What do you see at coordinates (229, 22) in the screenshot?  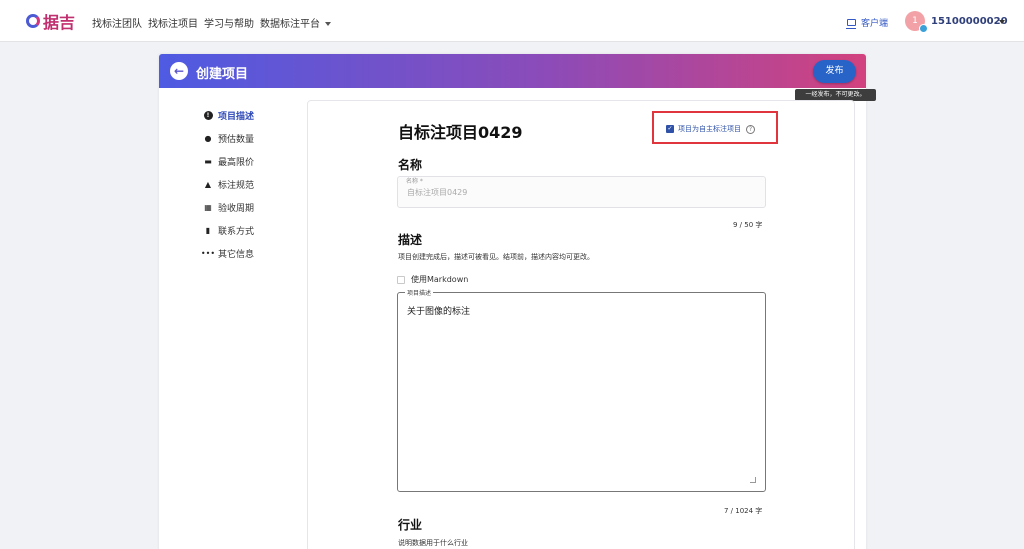 I see `nav-item-help: 学习与帮助` at bounding box center [229, 22].